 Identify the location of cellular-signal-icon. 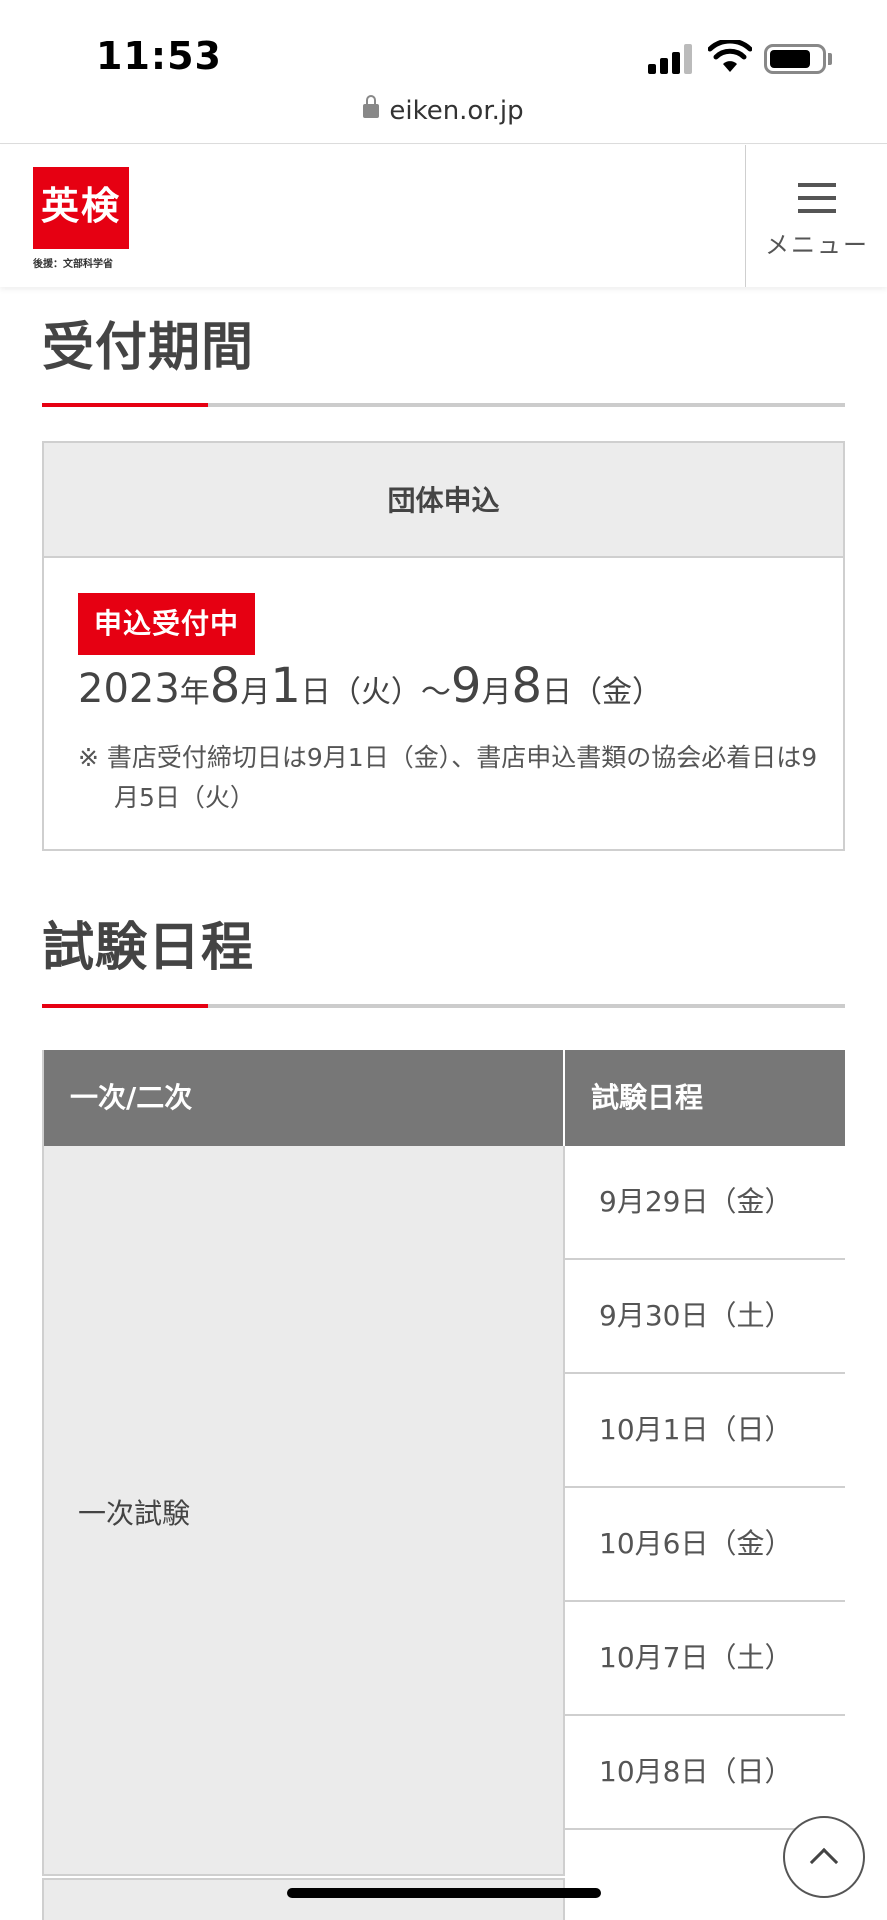
(670, 59).